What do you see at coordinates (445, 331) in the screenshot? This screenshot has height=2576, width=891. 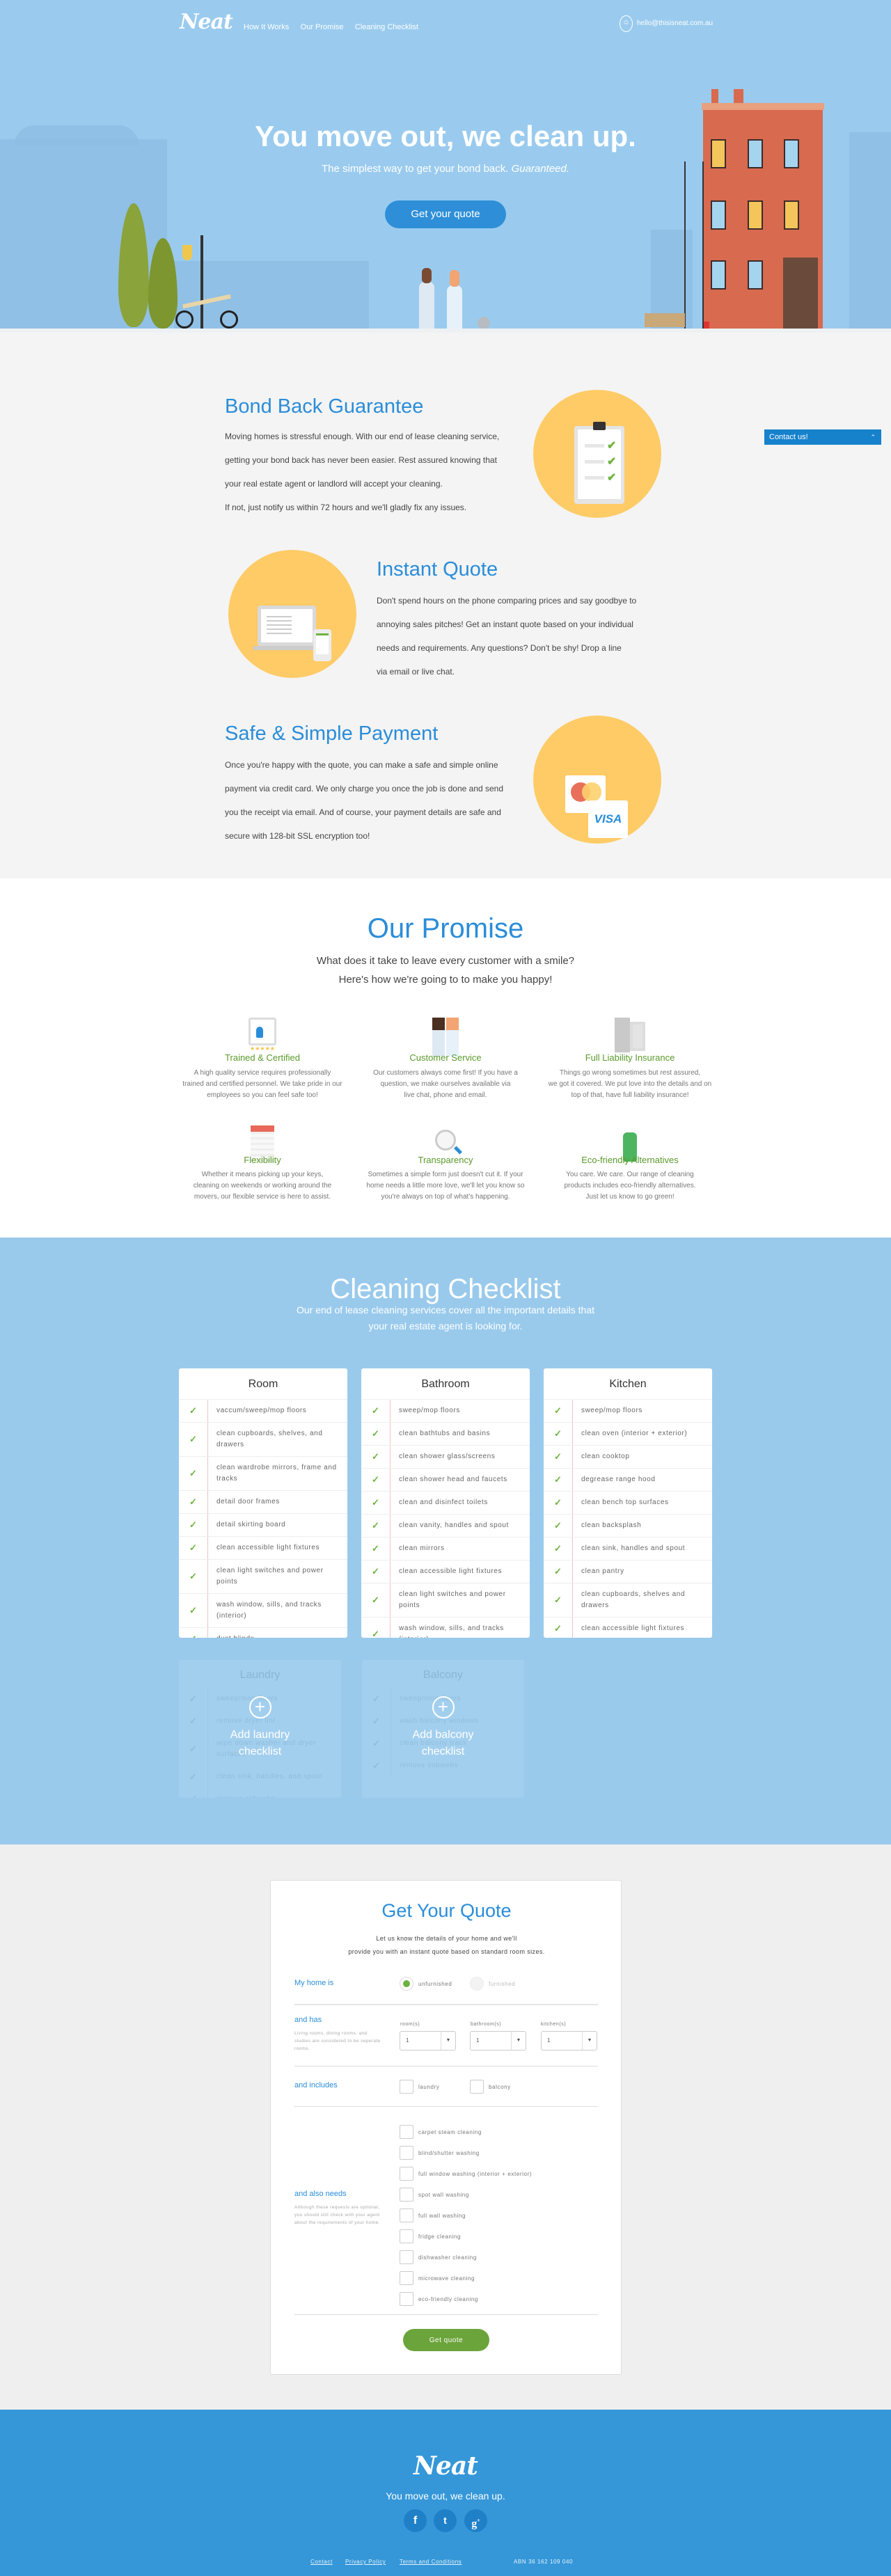 I see `ground` at bounding box center [445, 331].